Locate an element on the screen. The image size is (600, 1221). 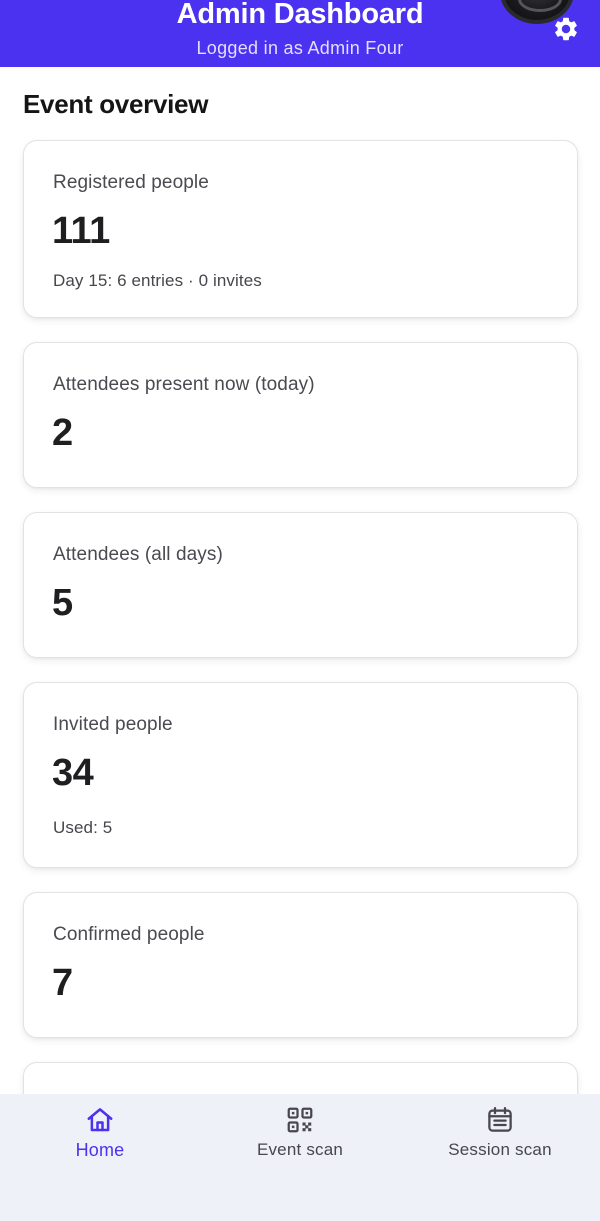
nav-label-event-scan: Event scan is located at coordinates (300, 1149).